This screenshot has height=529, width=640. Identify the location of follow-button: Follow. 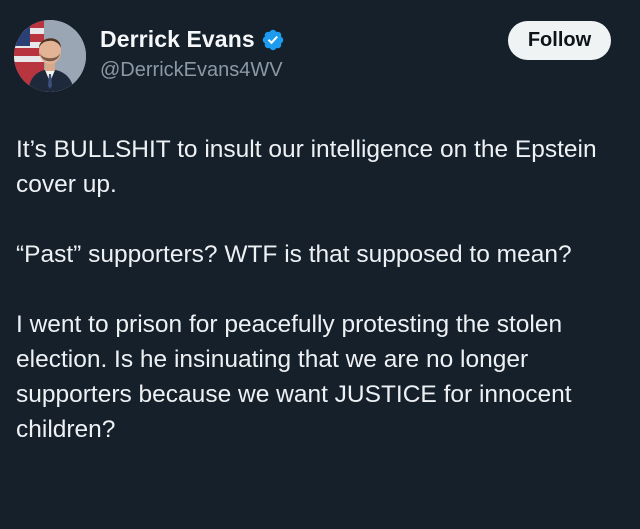
(559, 40).